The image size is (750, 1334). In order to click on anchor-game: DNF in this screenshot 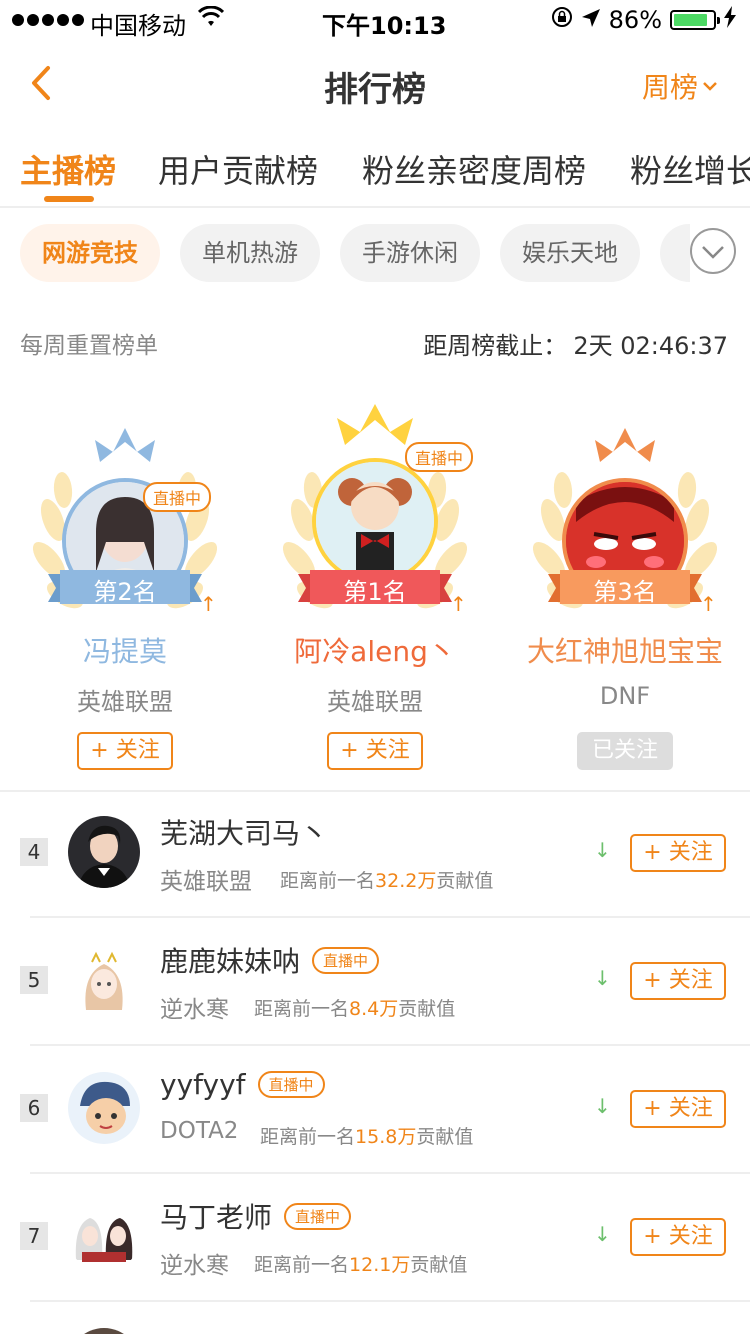, I will do `click(625, 696)`.